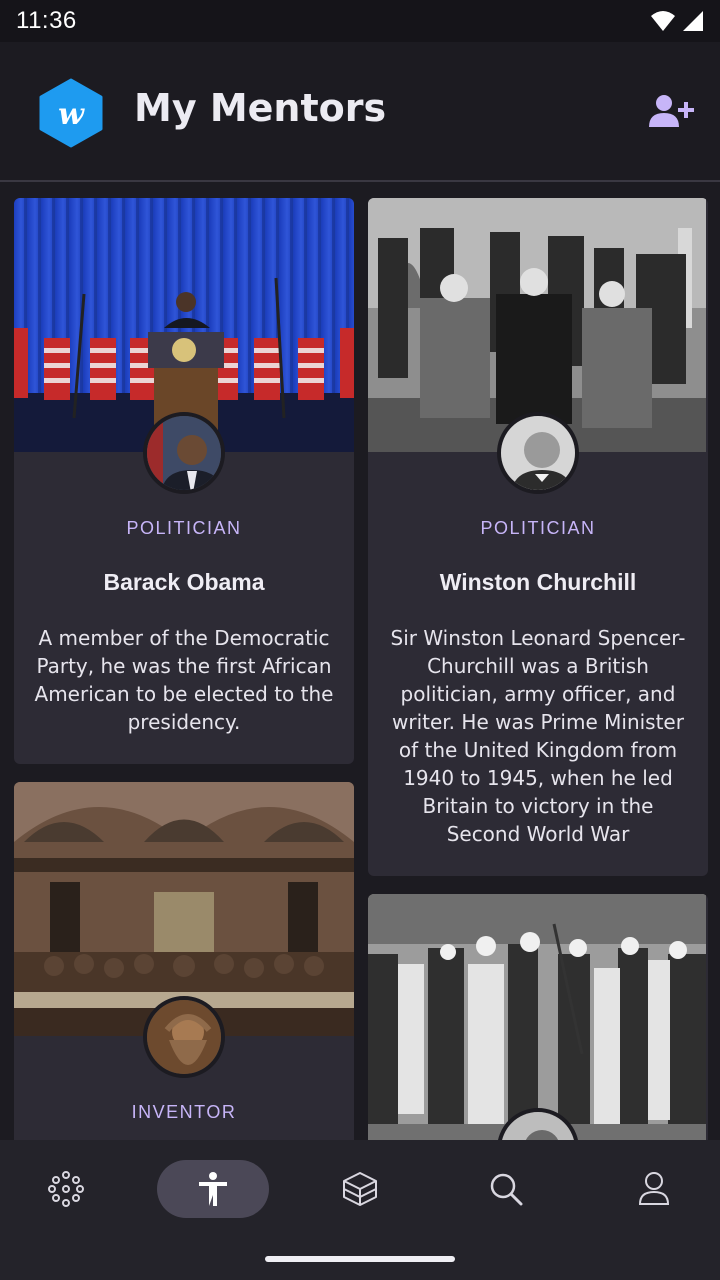  I want to click on mentor-category: INVENTOR, so click(184, 1112).